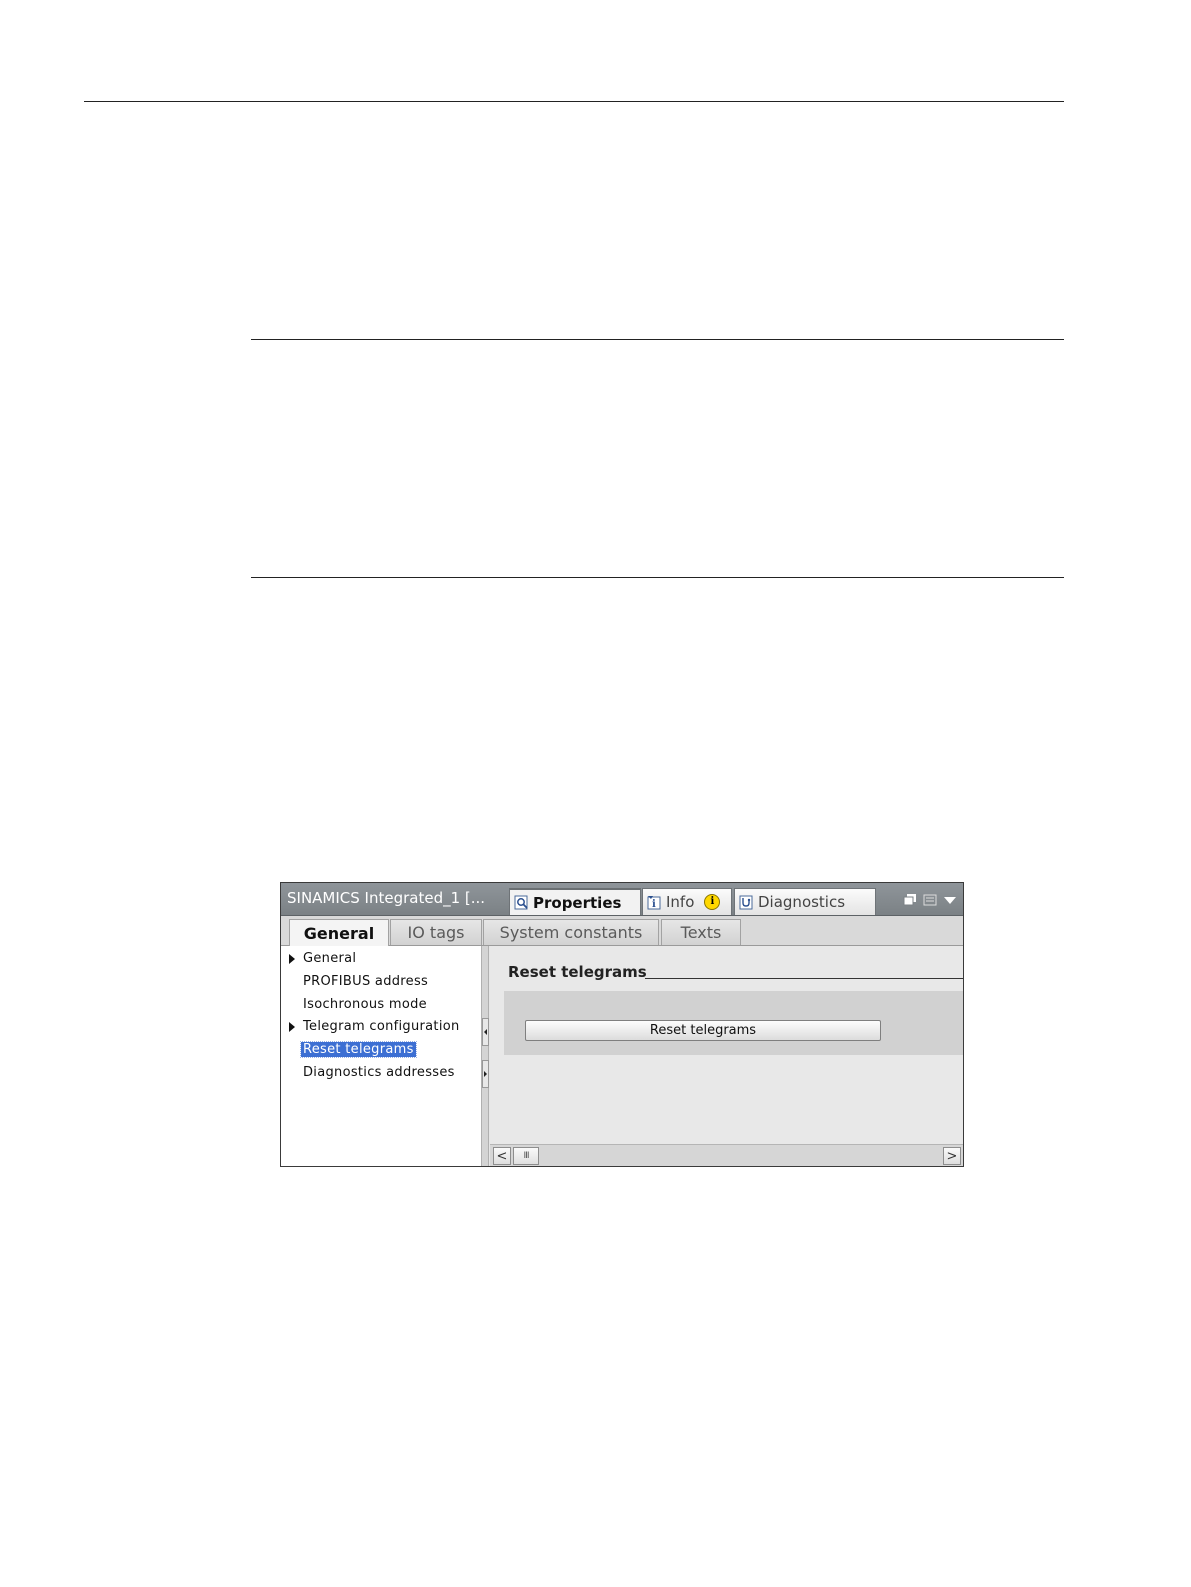 The width and height of the screenshot is (1191, 1587). Describe the element at coordinates (379, 1072) in the screenshot. I see `nav-item-diagnostics-addresses: Diagnostics addresses` at that location.